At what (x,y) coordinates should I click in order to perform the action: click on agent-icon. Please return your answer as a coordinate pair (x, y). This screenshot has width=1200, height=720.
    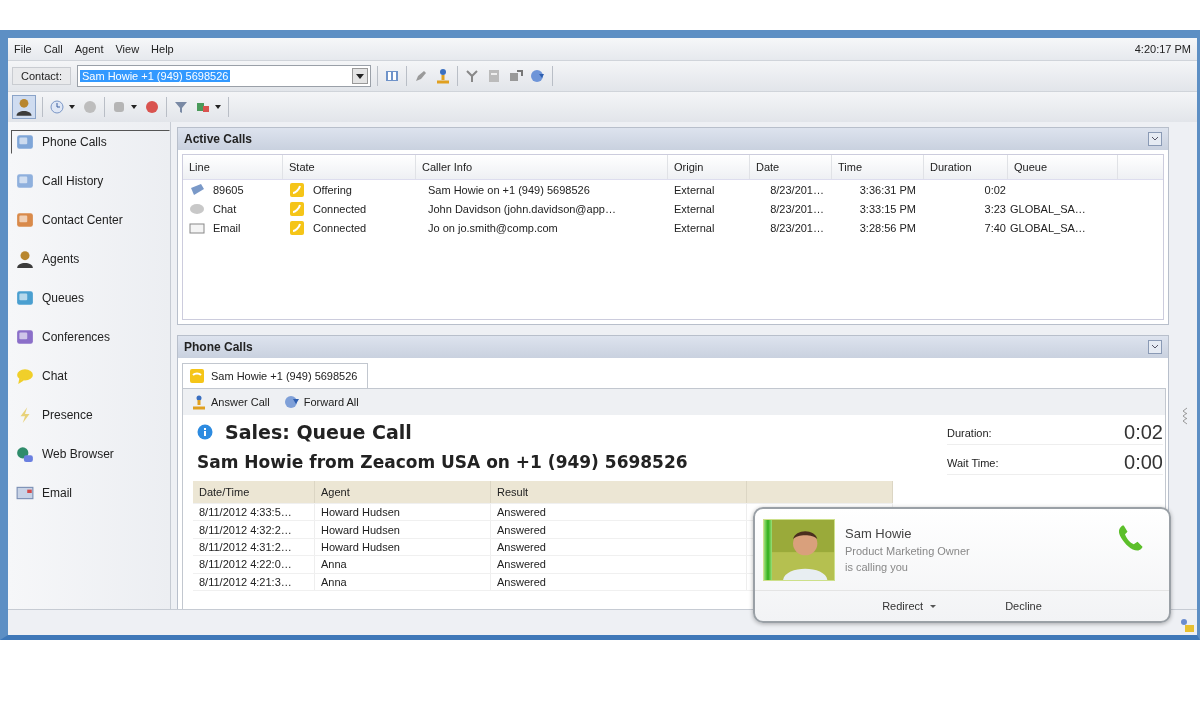
    Looking at the image, I should click on (24, 107).